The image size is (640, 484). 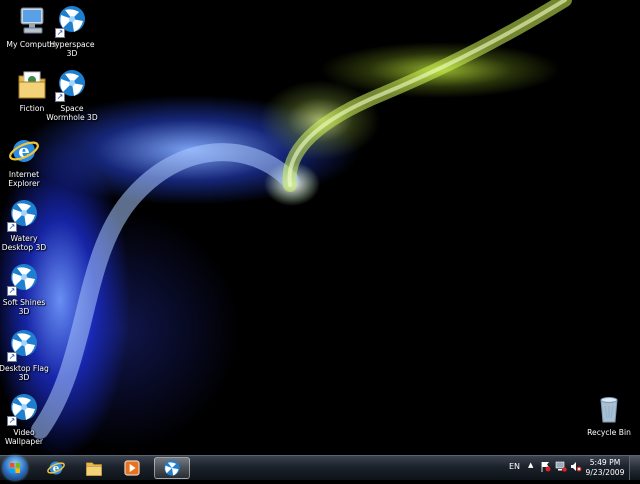 I want to click on desktop-icon-internet-explorer: e Internet Explorer, so click(x=28, y=161).